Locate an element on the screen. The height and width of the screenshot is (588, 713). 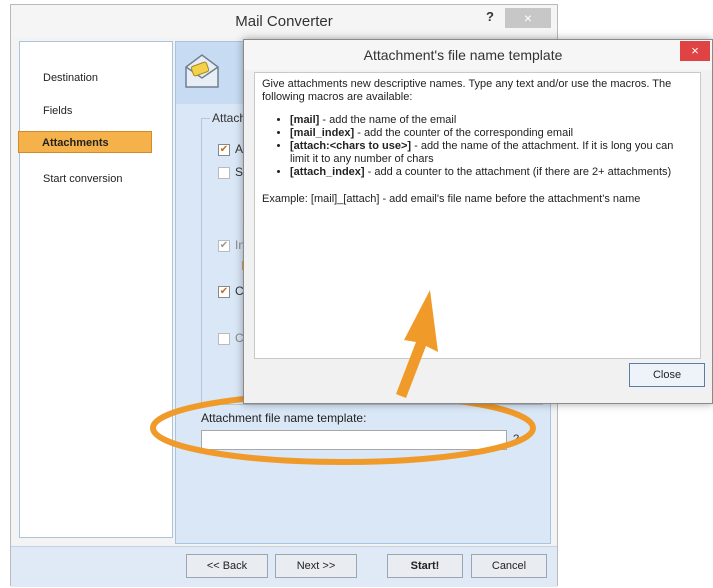
macro-desc: - add the name of the email is located at coordinates (388, 120).